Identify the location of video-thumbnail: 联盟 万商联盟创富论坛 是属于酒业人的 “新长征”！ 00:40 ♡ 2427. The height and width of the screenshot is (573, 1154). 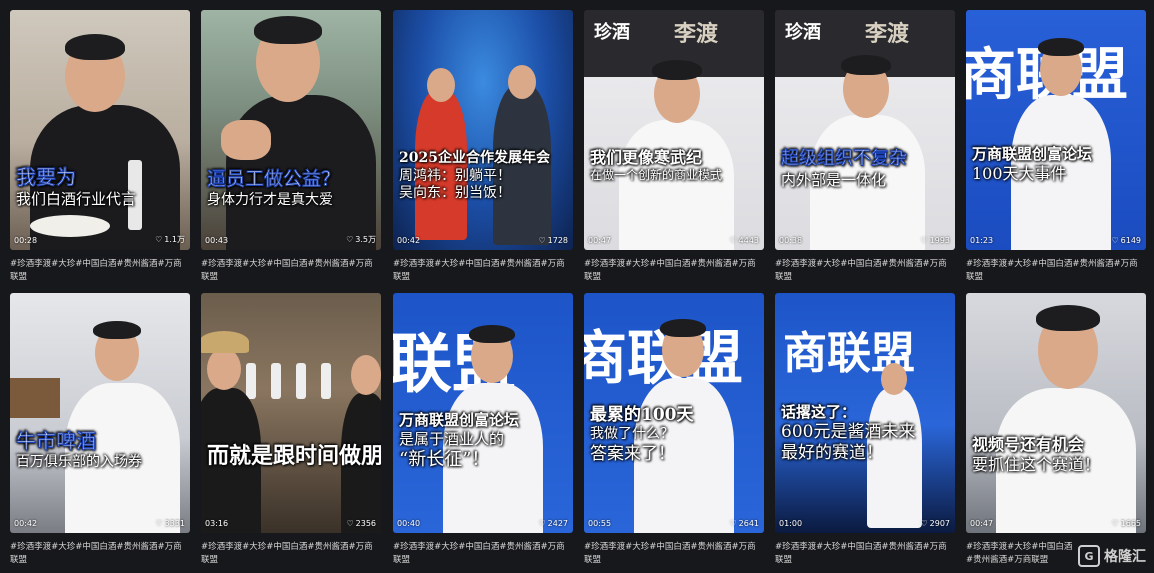
(483, 413).